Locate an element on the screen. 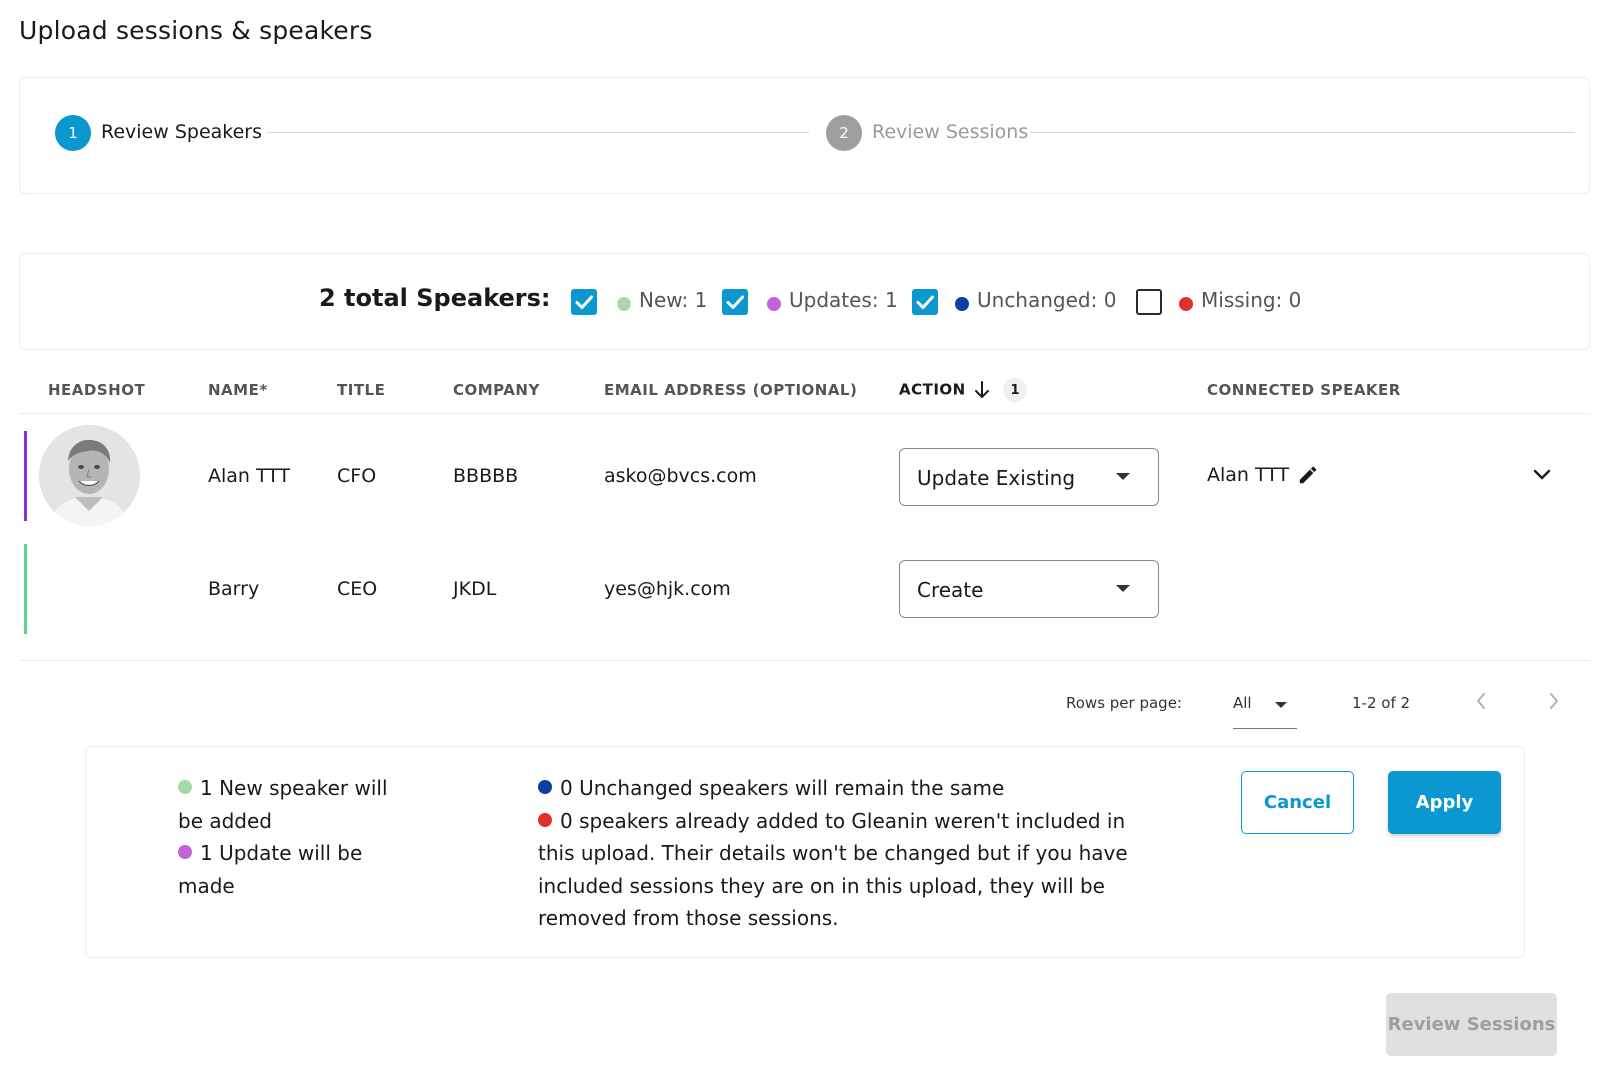 Image resolution: width=1600 pixels, height=1081 pixels. rows-per-page-value: All is located at coordinates (1242, 703).